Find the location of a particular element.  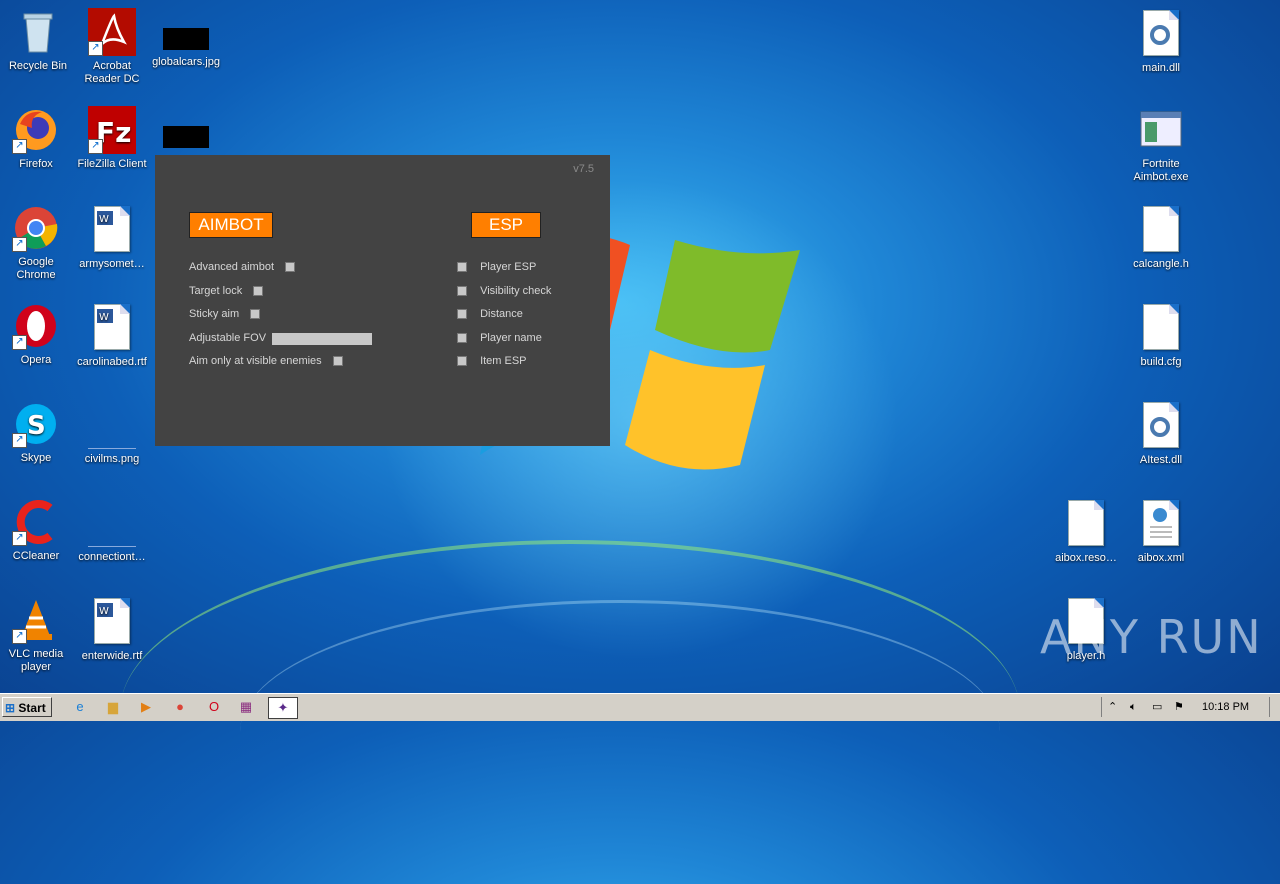

aibox-xml-icon: aibox.xml is located at coordinates (1161, 531).